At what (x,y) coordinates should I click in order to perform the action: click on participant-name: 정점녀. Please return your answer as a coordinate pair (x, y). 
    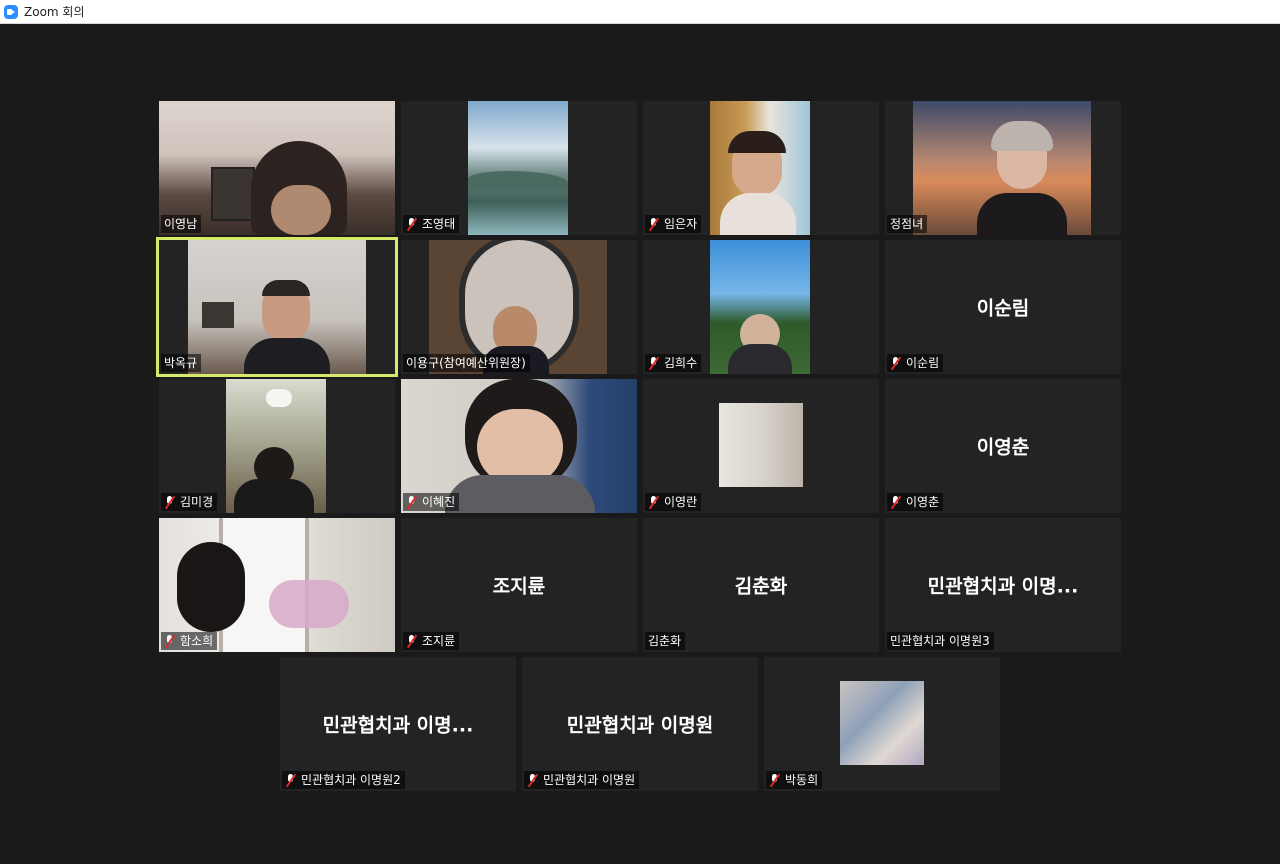
    Looking at the image, I should click on (907, 224).